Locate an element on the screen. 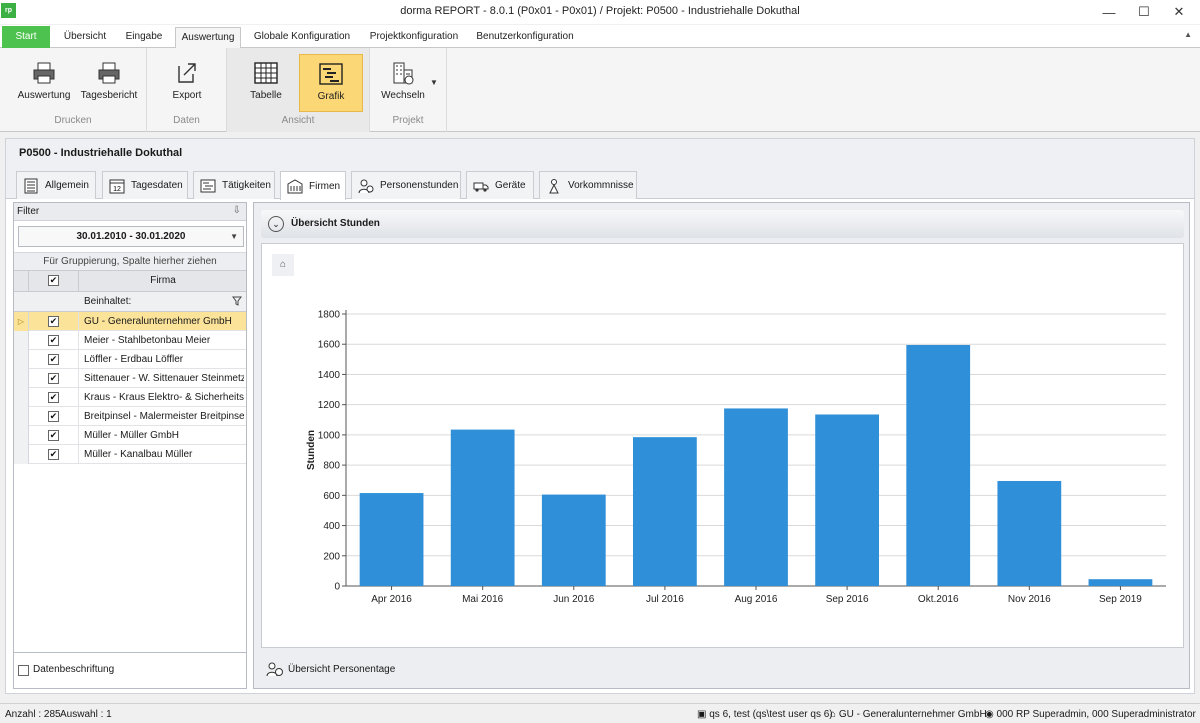 This screenshot has width=1200, height=723. funnel-icon is located at coordinates (237, 301).